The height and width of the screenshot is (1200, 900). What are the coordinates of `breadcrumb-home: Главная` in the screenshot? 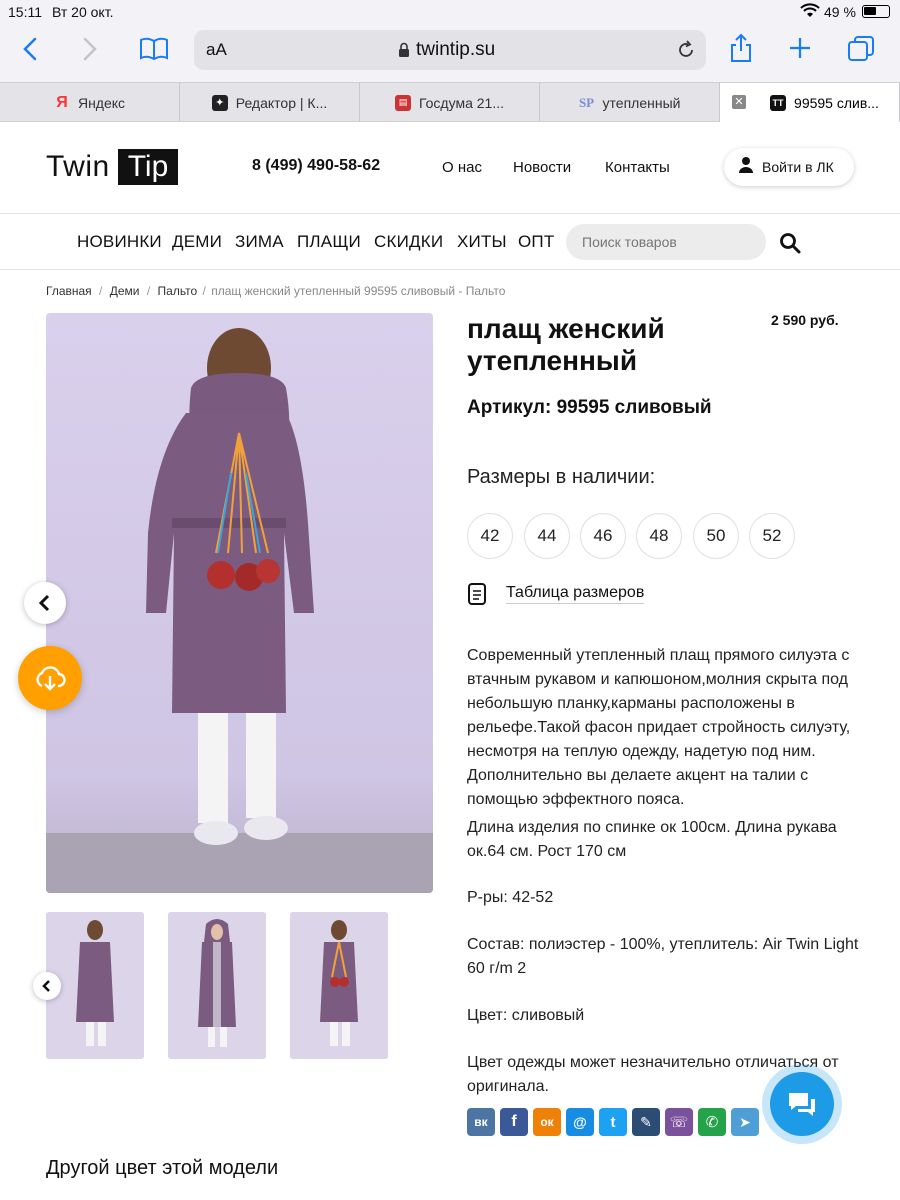 It's located at (69, 291).